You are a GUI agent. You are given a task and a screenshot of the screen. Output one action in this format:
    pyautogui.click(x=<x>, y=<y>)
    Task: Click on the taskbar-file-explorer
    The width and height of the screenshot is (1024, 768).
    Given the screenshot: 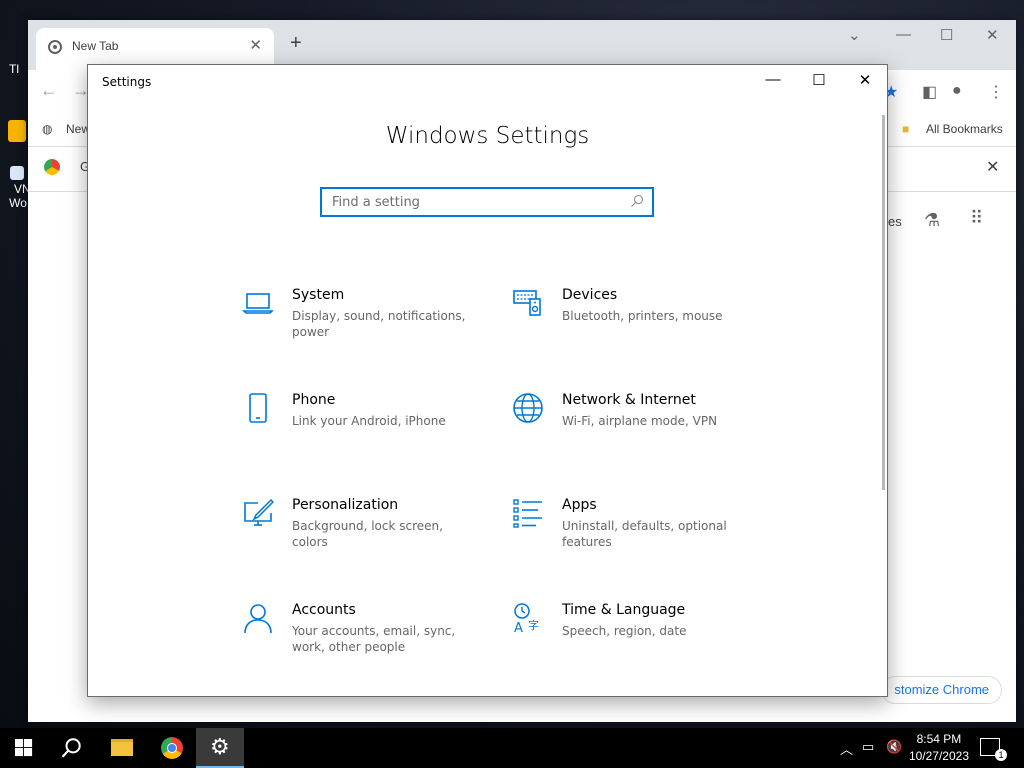 What is the action you would take?
    pyautogui.click(x=122, y=748)
    